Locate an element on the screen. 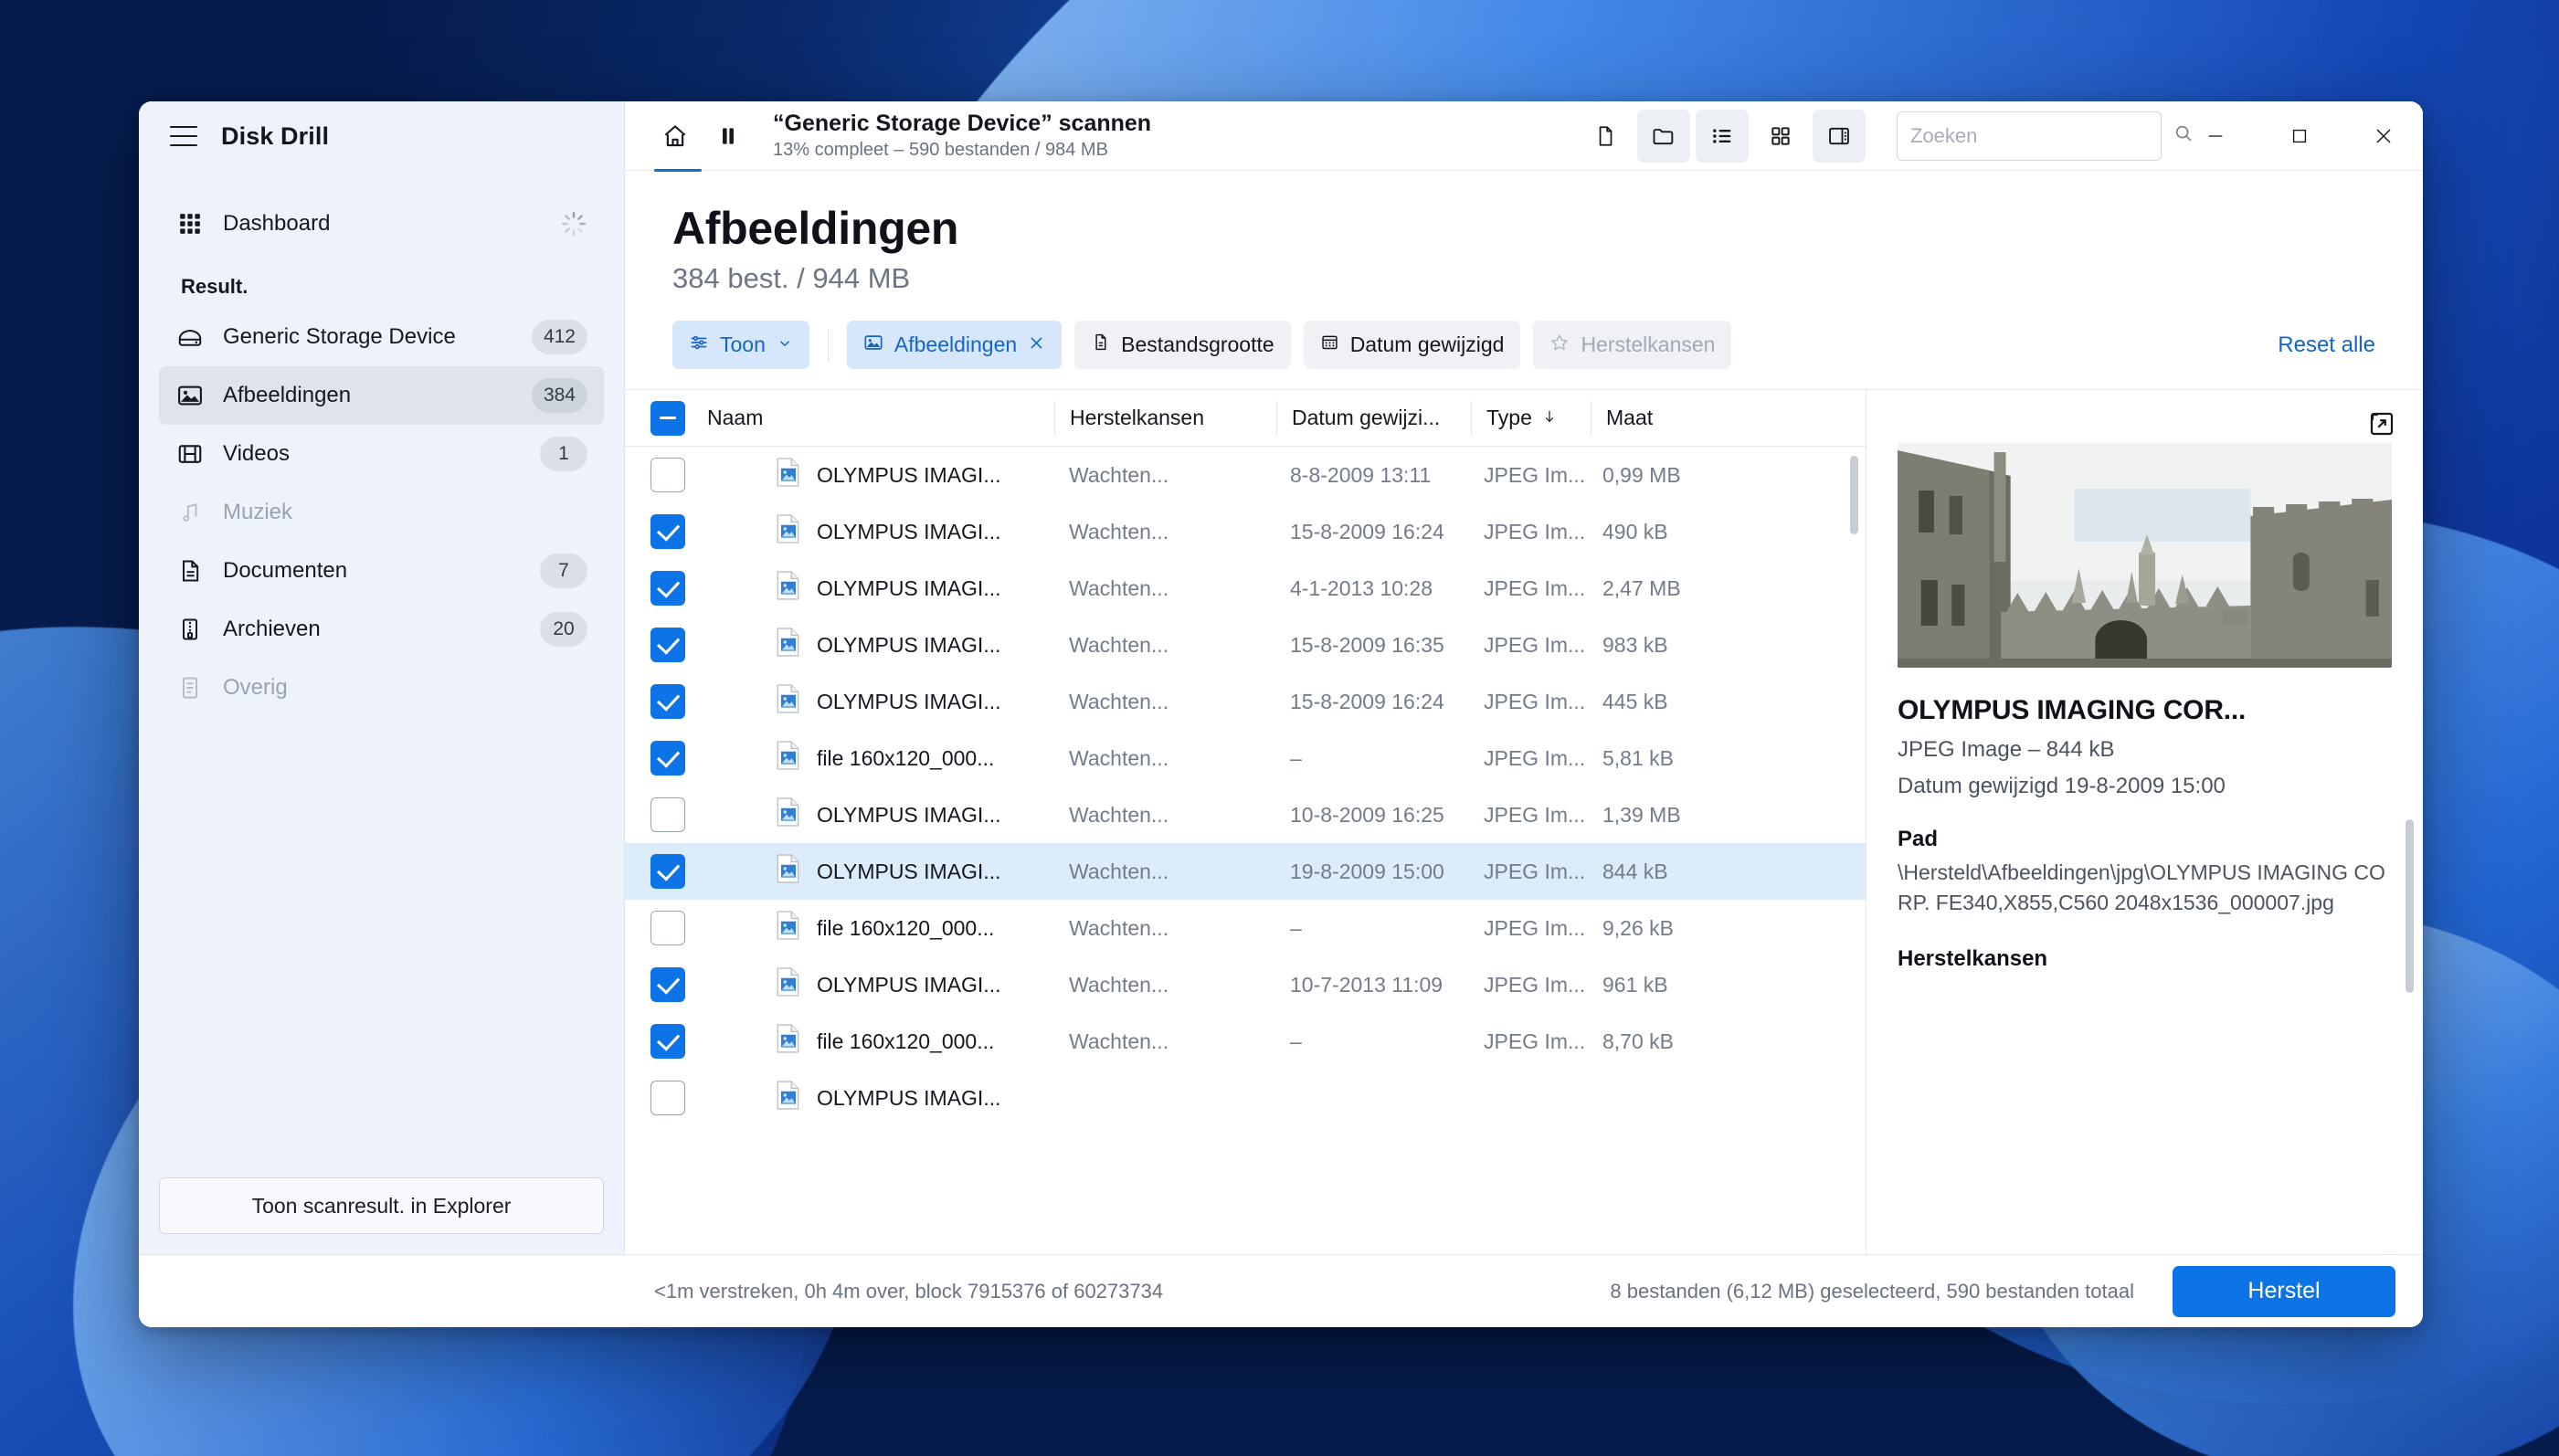 Image resolution: width=2559 pixels, height=1456 pixels. column-header-maat: Maat is located at coordinates (1673, 418).